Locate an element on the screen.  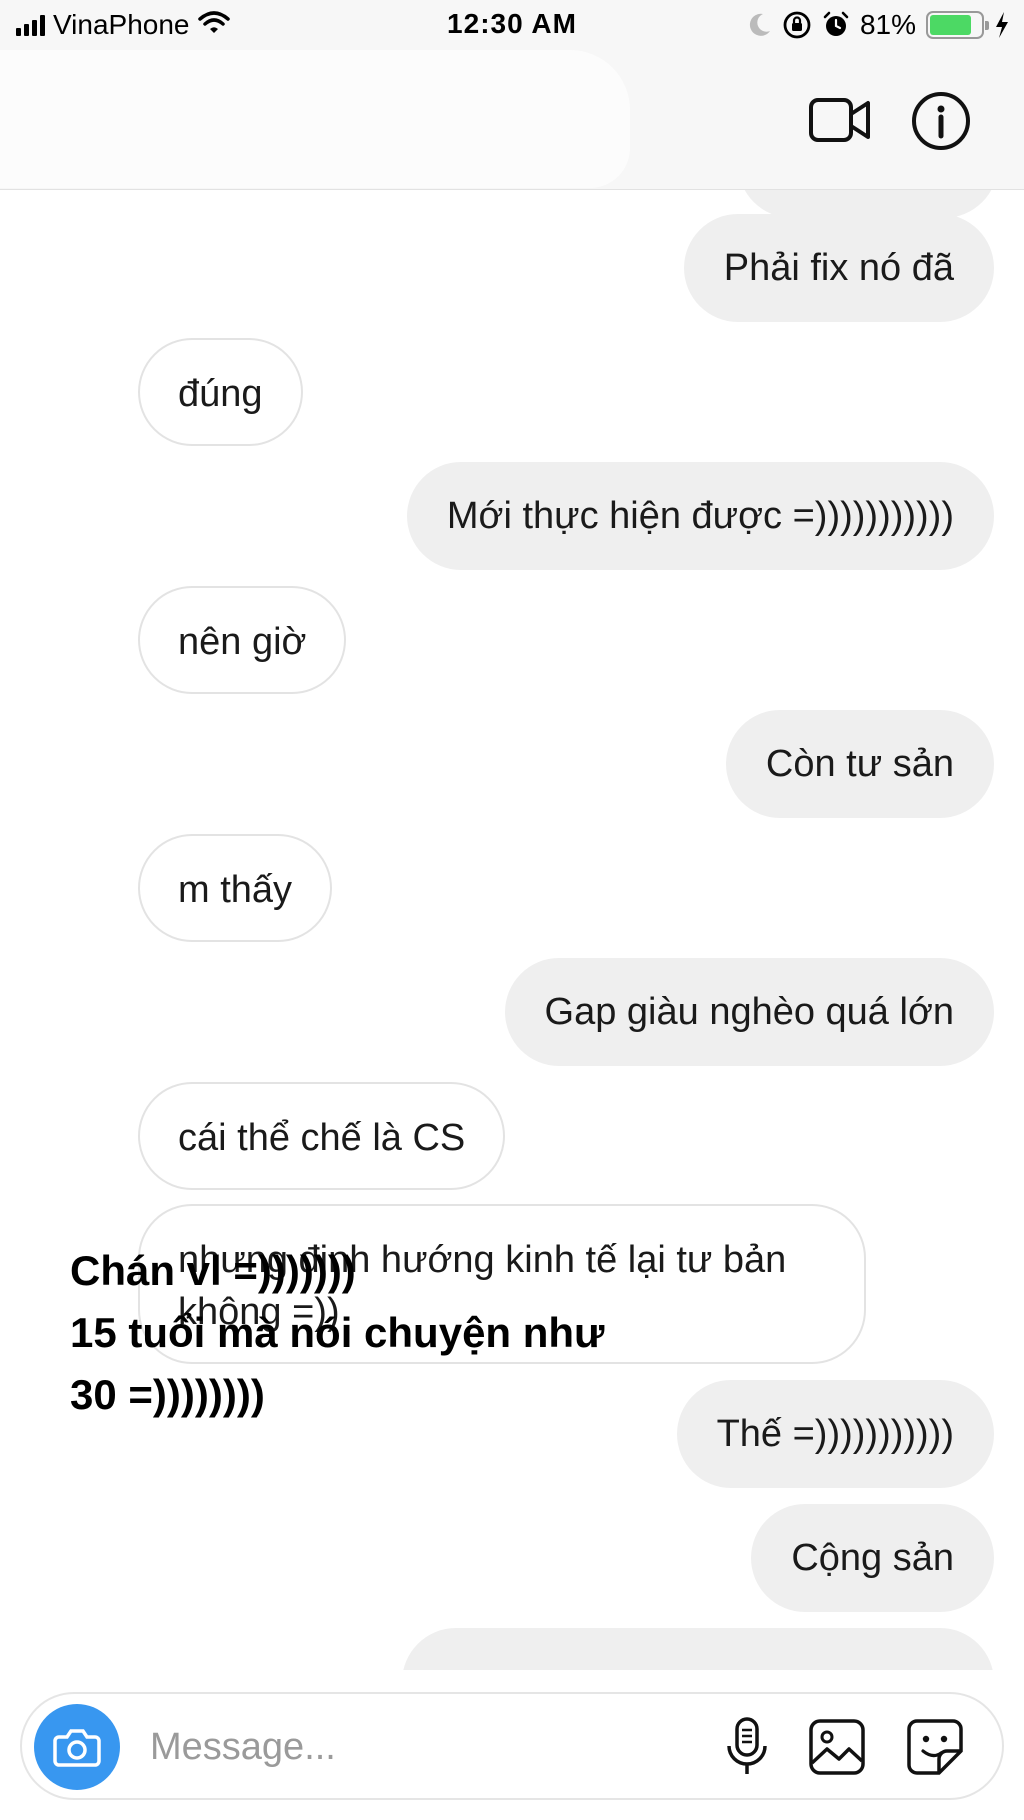
message-text: Cộng sản is located at coordinates (872, 1558).